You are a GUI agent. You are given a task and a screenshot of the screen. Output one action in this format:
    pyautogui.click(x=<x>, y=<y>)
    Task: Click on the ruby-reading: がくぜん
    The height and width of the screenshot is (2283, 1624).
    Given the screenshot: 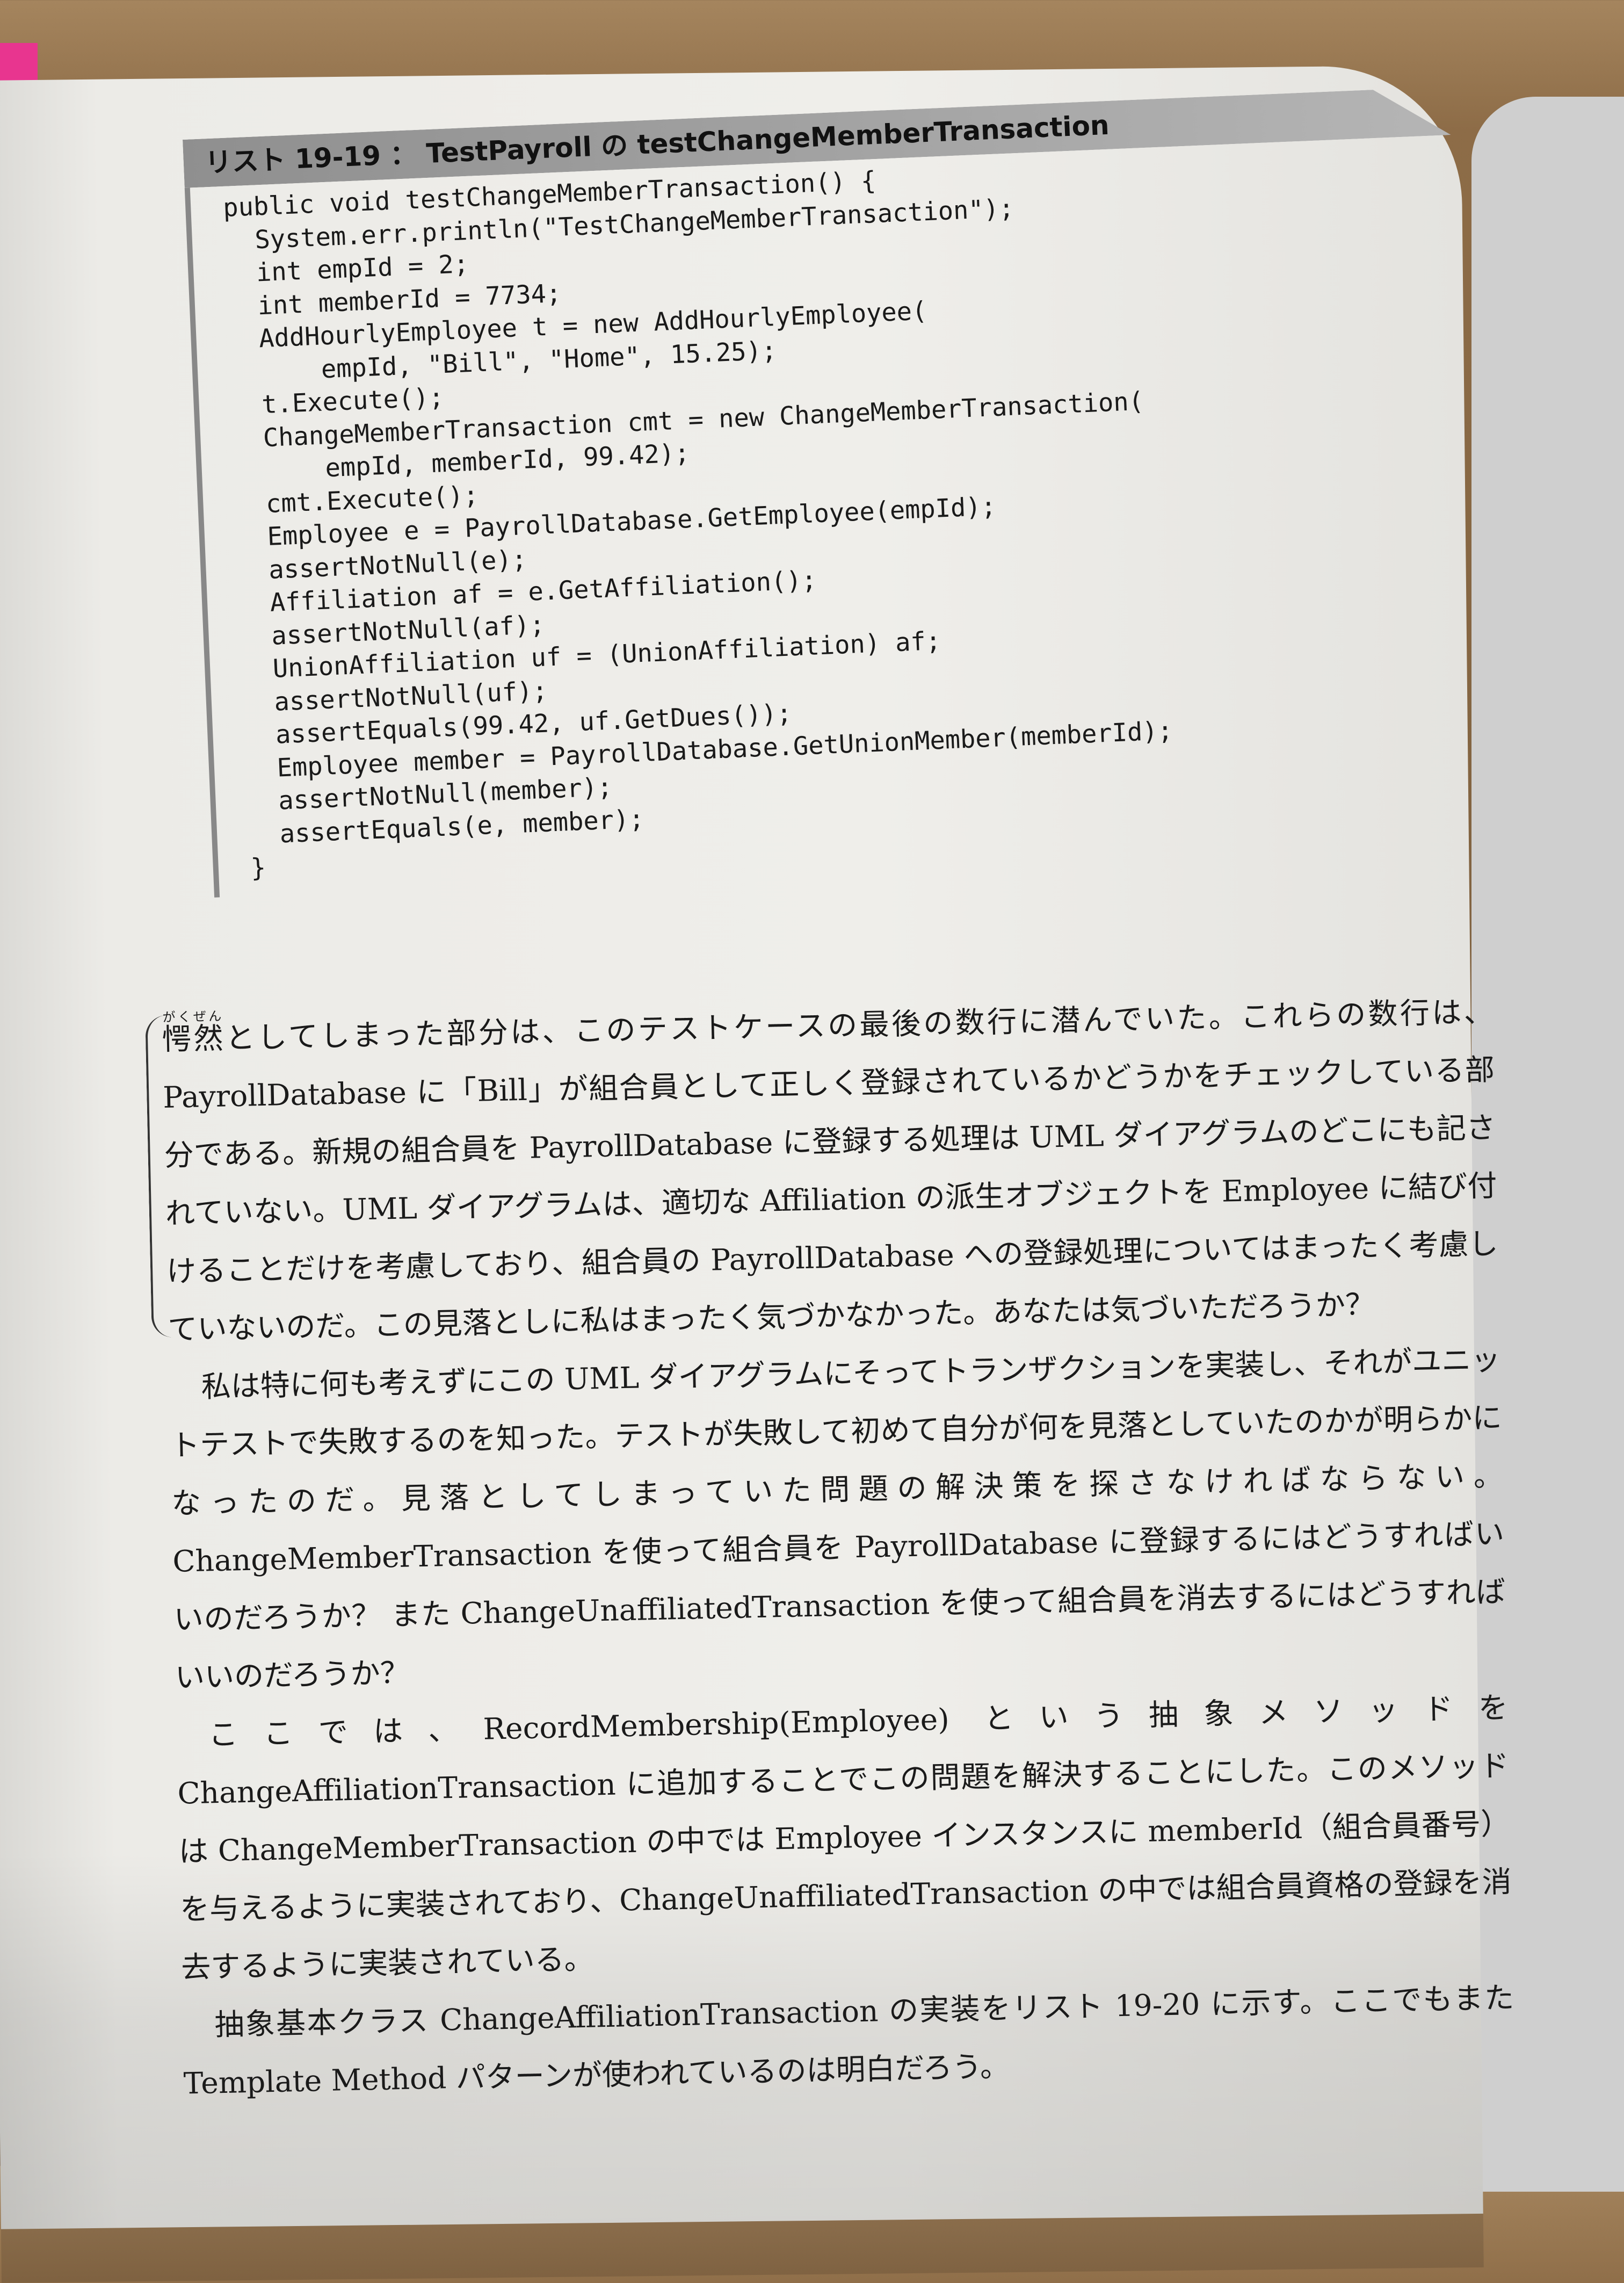 What is the action you would take?
    pyautogui.click(x=192, y=1016)
    